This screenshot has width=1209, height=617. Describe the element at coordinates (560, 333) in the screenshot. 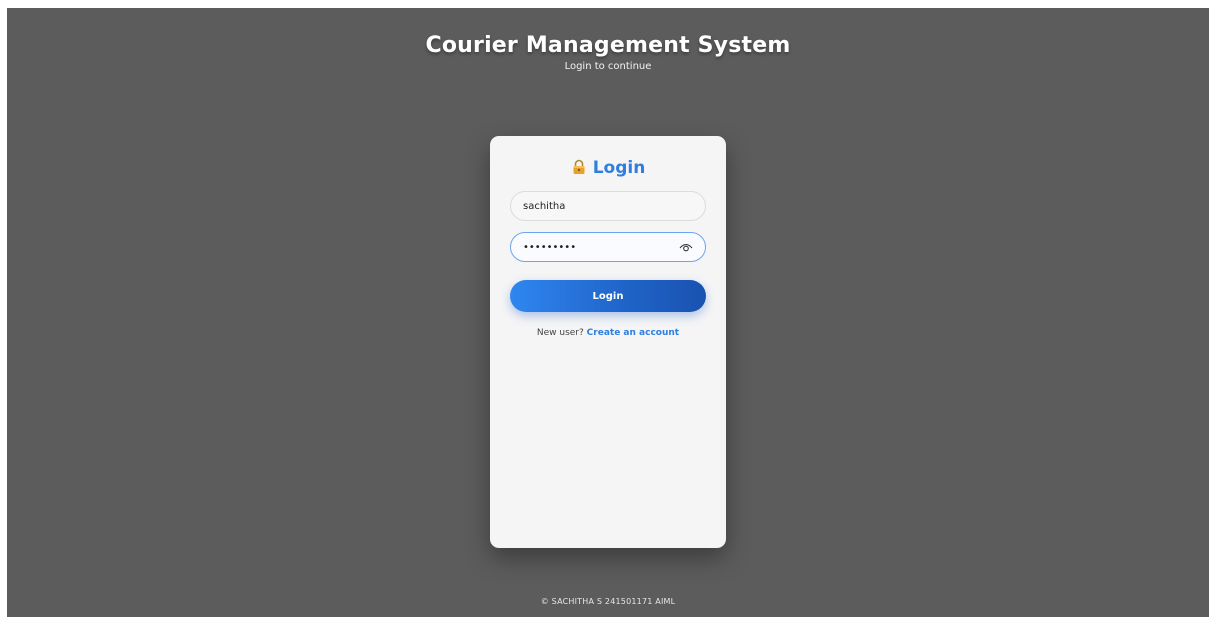

I see `signup-prompt-text: New user?` at that location.